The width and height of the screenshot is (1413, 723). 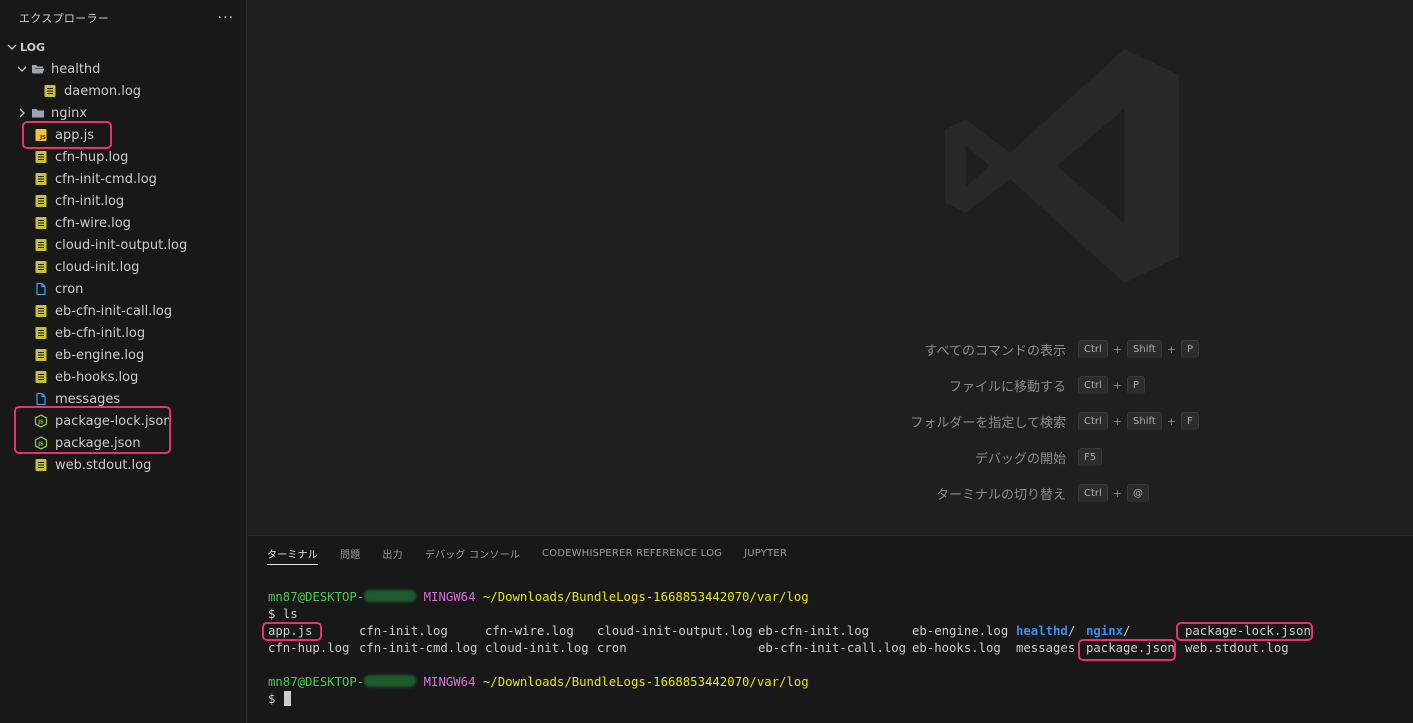 I want to click on file-label: package-lock.json, so click(x=113, y=421).